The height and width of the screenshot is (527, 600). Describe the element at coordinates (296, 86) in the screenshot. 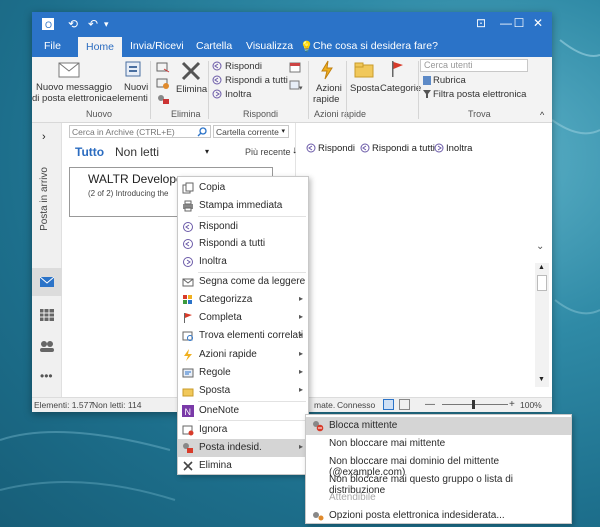

I see `more-respond-icon: ▾` at that location.